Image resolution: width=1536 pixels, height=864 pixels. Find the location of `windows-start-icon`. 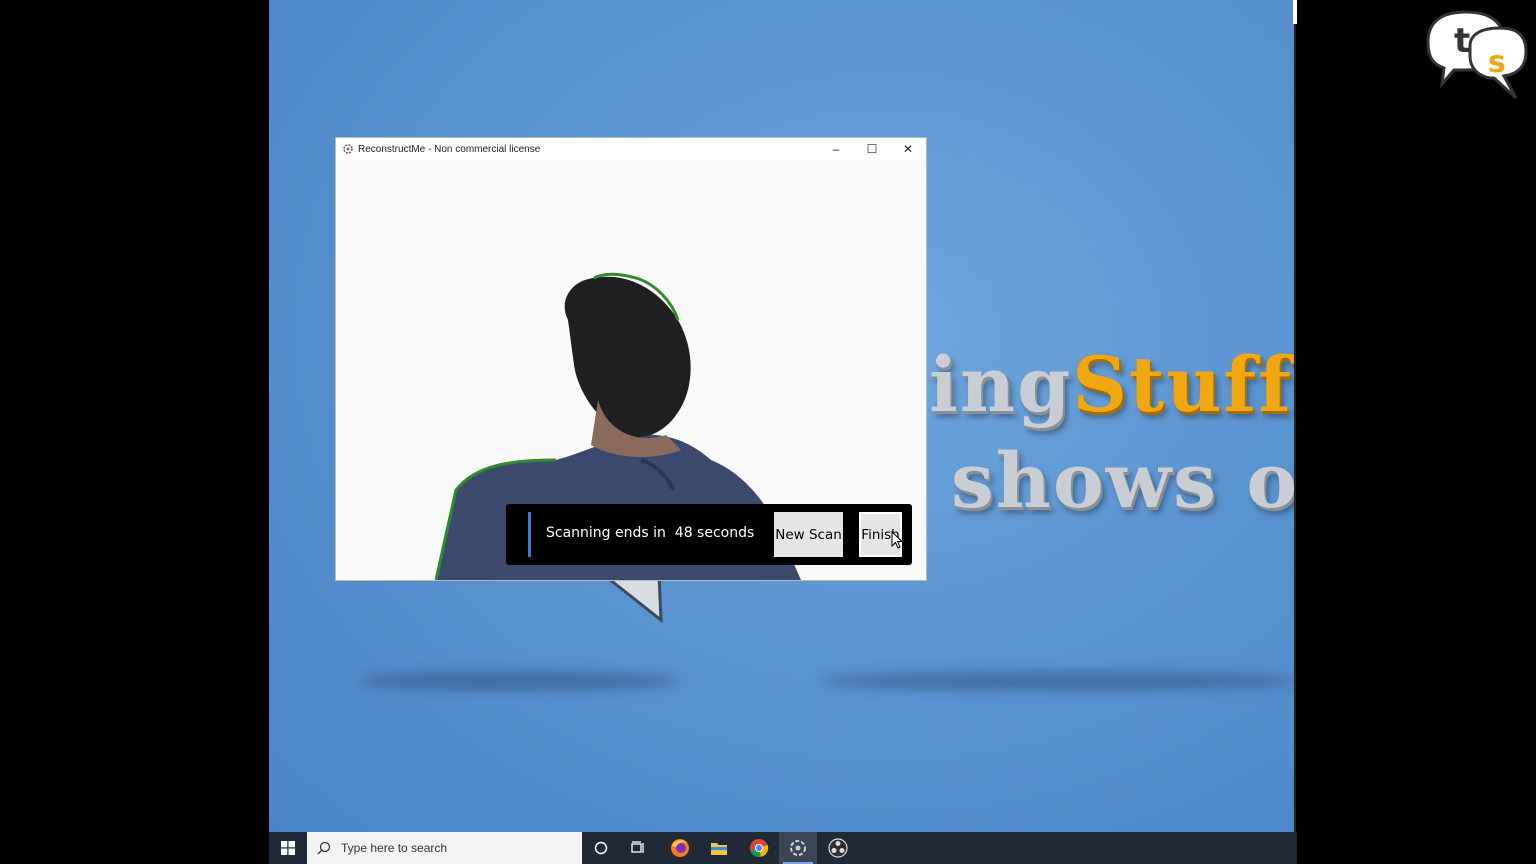

windows-start-icon is located at coordinates (288, 848).